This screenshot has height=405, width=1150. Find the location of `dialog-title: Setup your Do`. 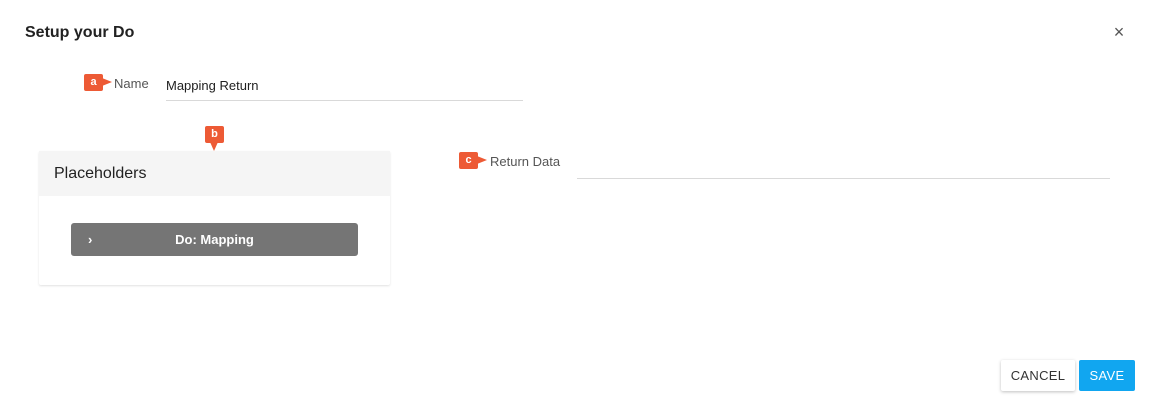

dialog-title: Setup your Do is located at coordinates (80, 32).